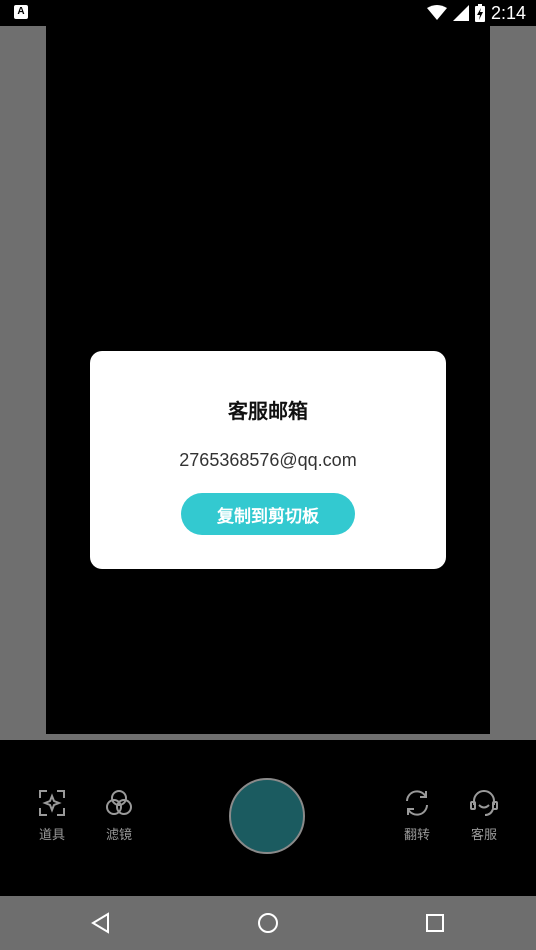  What do you see at coordinates (101, 923) in the screenshot?
I see `back-icon` at bounding box center [101, 923].